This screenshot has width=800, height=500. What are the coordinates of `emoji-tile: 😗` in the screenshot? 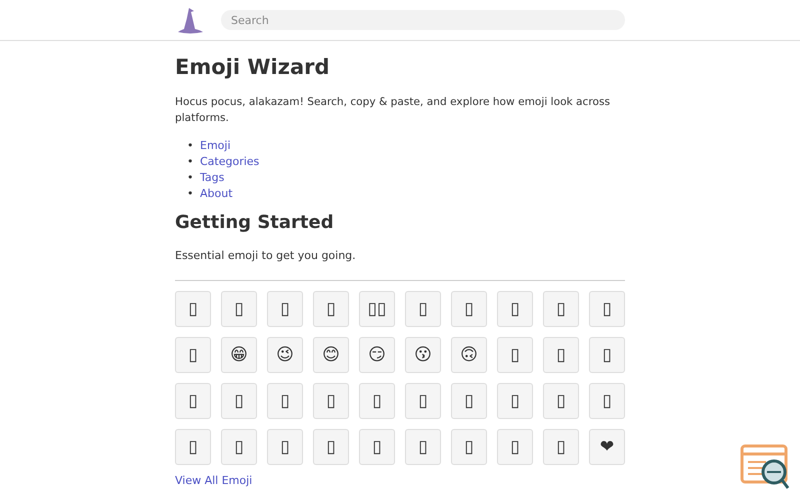 It's located at (423, 355).